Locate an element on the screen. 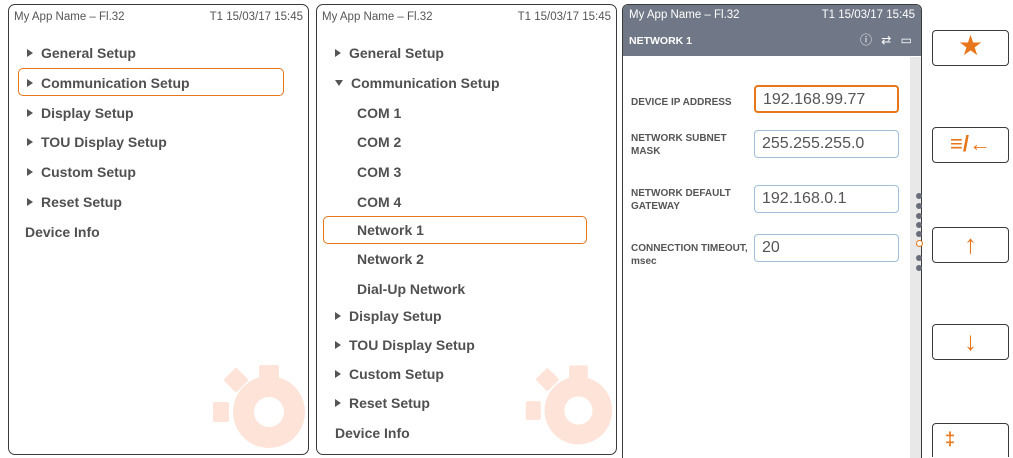 The image size is (1013, 458). star-icon: ★ is located at coordinates (970, 45).